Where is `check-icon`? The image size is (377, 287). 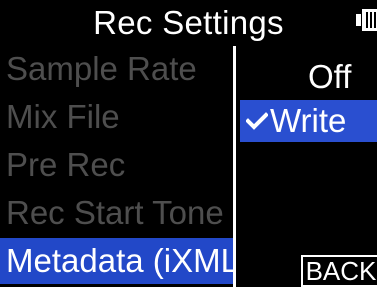 check-icon is located at coordinates (257, 121).